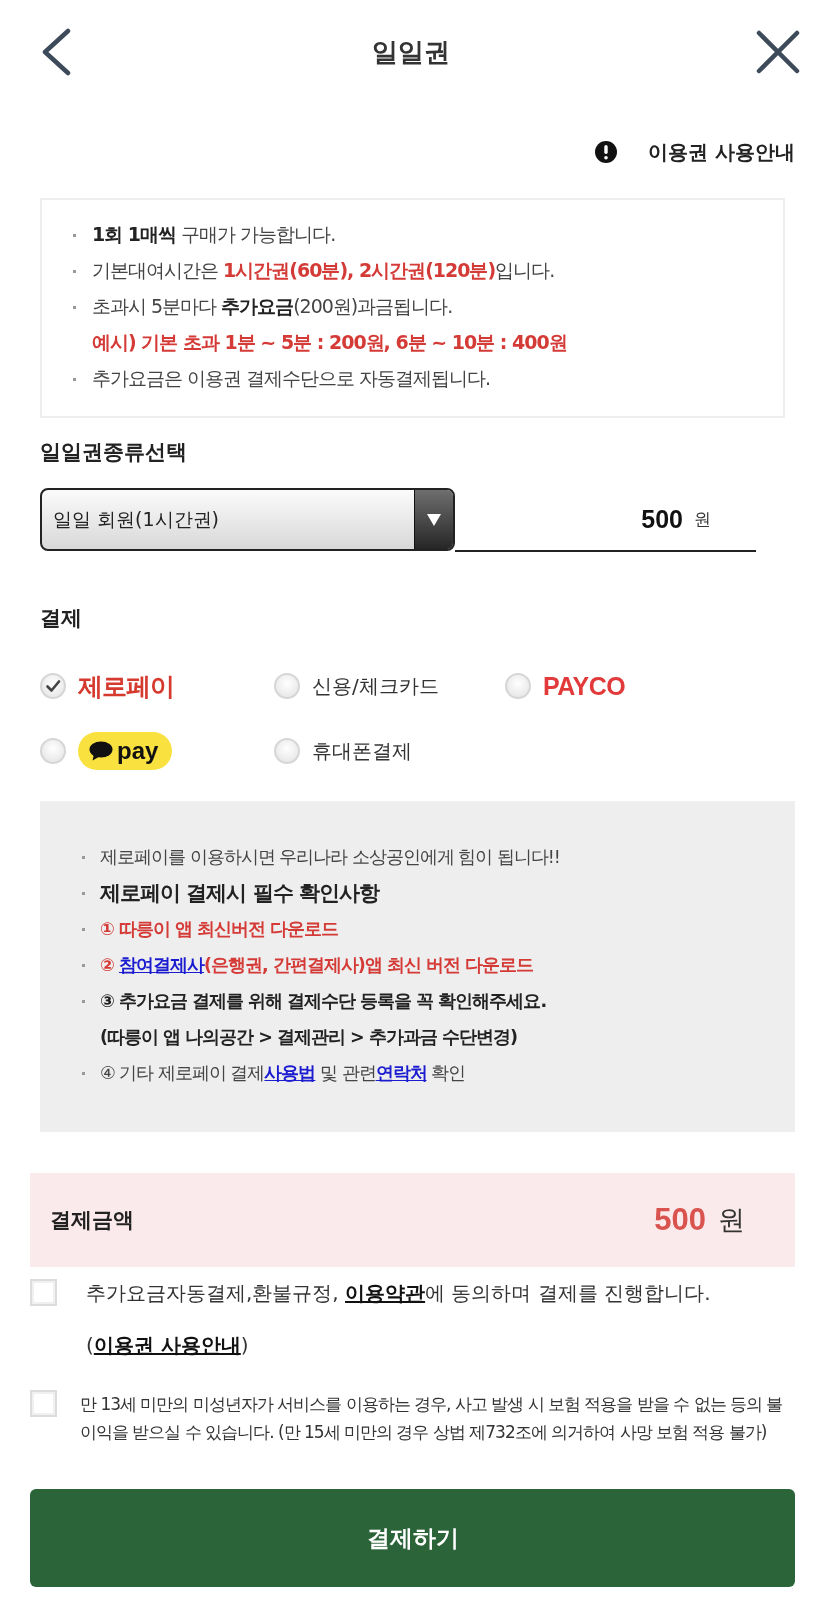 The height and width of the screenshot is (1603, 828). Describe the element at coordinates (101, 751) in the screenshot. I see `speech-bubble-icon` at that location.